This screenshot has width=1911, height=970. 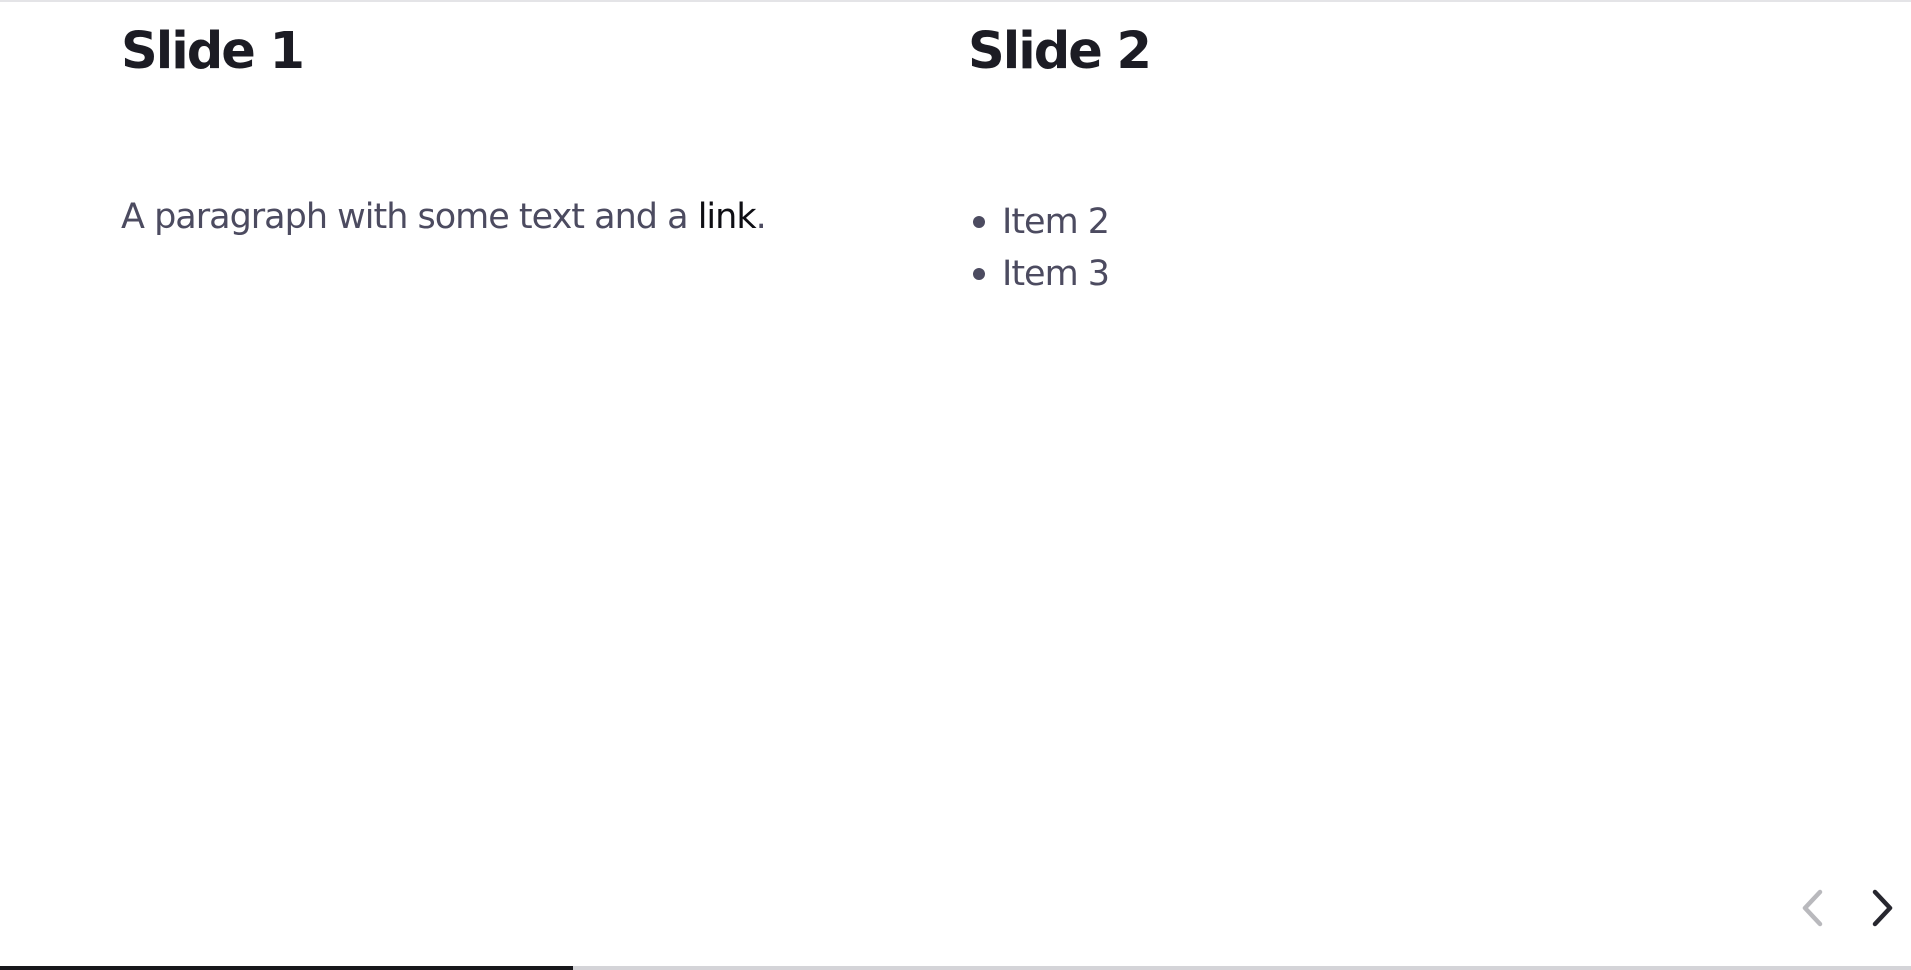 I want to click on slide-title: Slide 2, so click(x=1060, y=51).